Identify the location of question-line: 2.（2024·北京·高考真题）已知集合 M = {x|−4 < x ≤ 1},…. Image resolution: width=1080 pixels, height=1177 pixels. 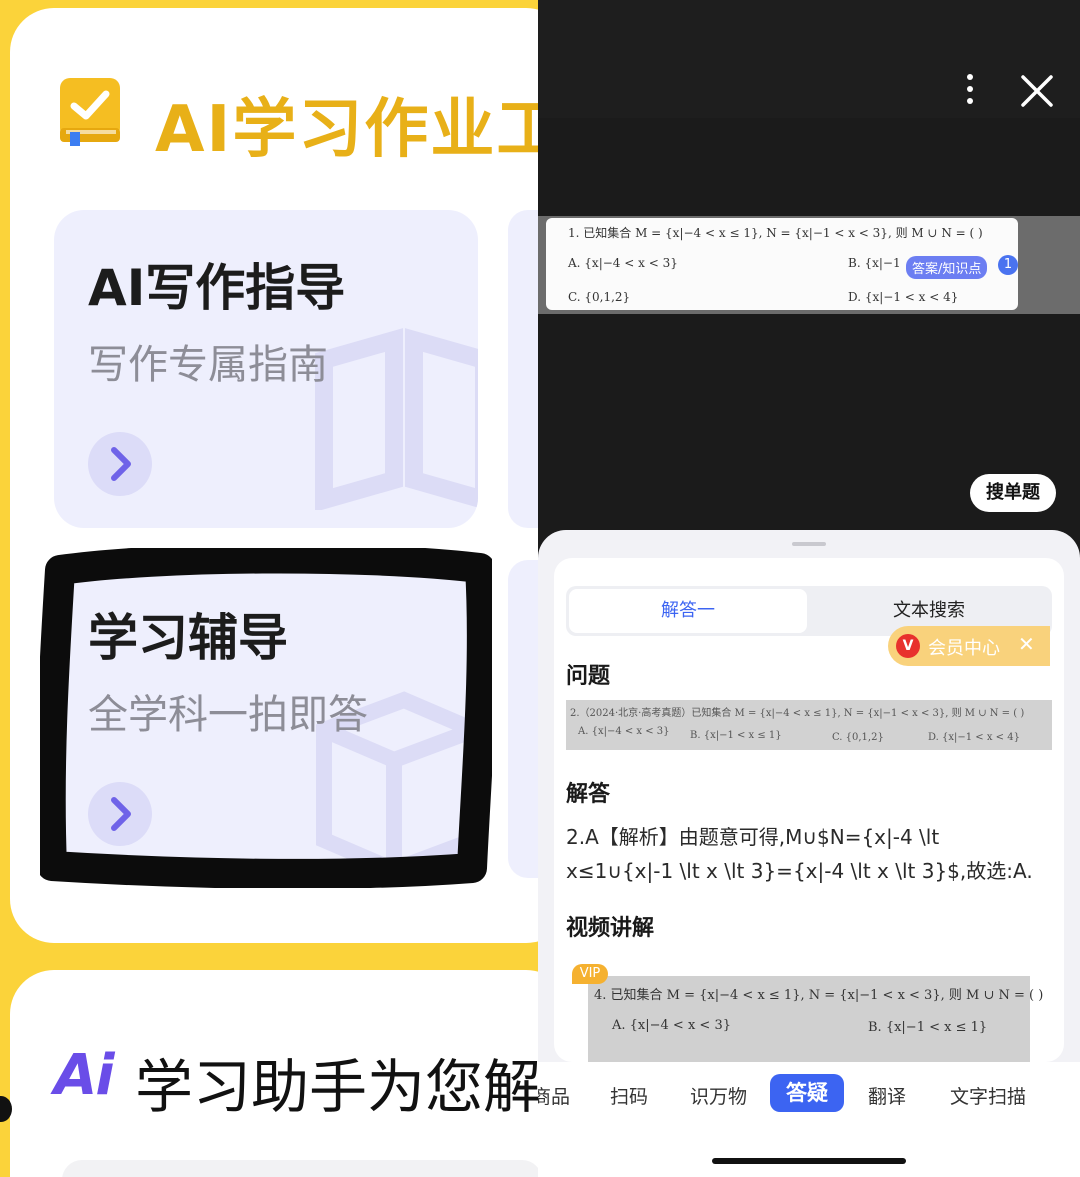
(797, 713).